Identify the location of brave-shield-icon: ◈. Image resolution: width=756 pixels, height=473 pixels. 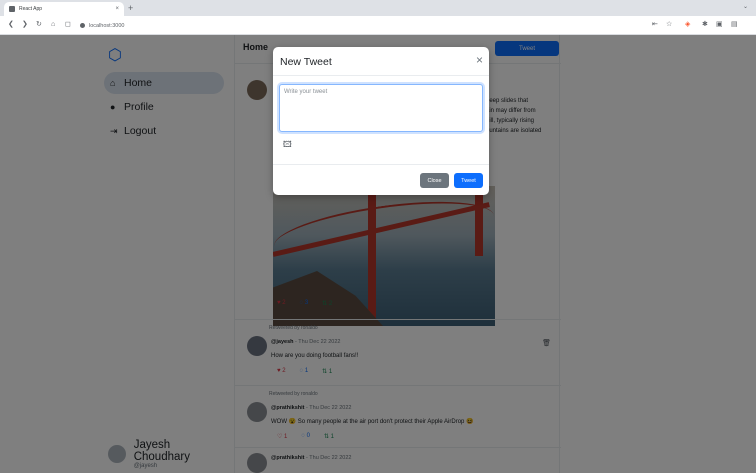
(687, 25).